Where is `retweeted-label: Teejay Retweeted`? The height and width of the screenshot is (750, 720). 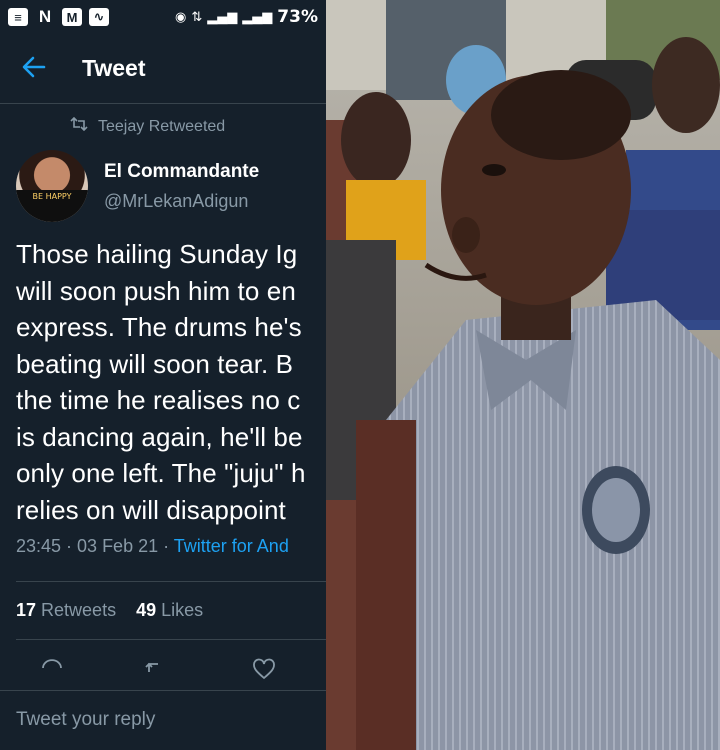 retweeted-label: Teejay Retweeted is located at coordinates (162, 126).